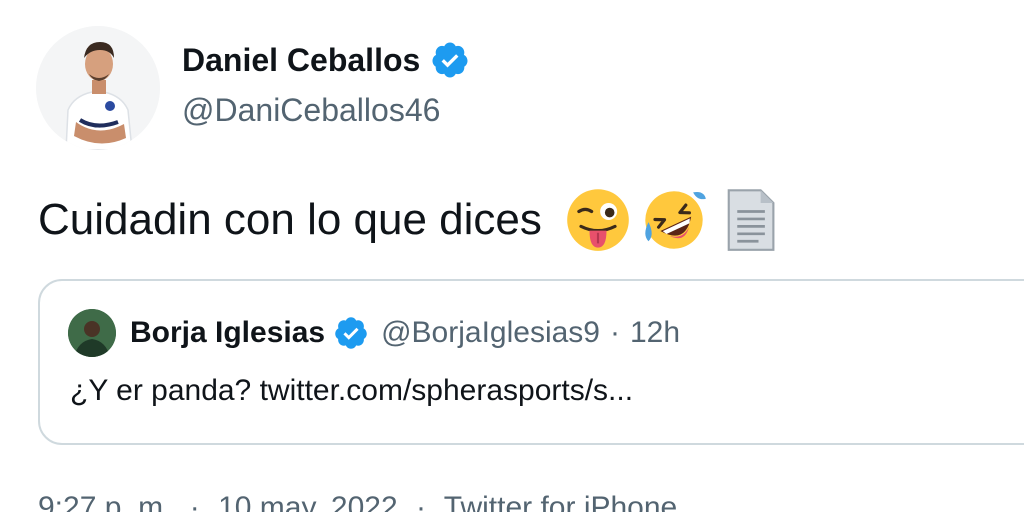 The width and height of the screenshot is (1024, 512). Describe the element at coordinates (290, 219) in the screenshot. I see `tweet-text-content: Cuidadin con lo que dices` at that location.